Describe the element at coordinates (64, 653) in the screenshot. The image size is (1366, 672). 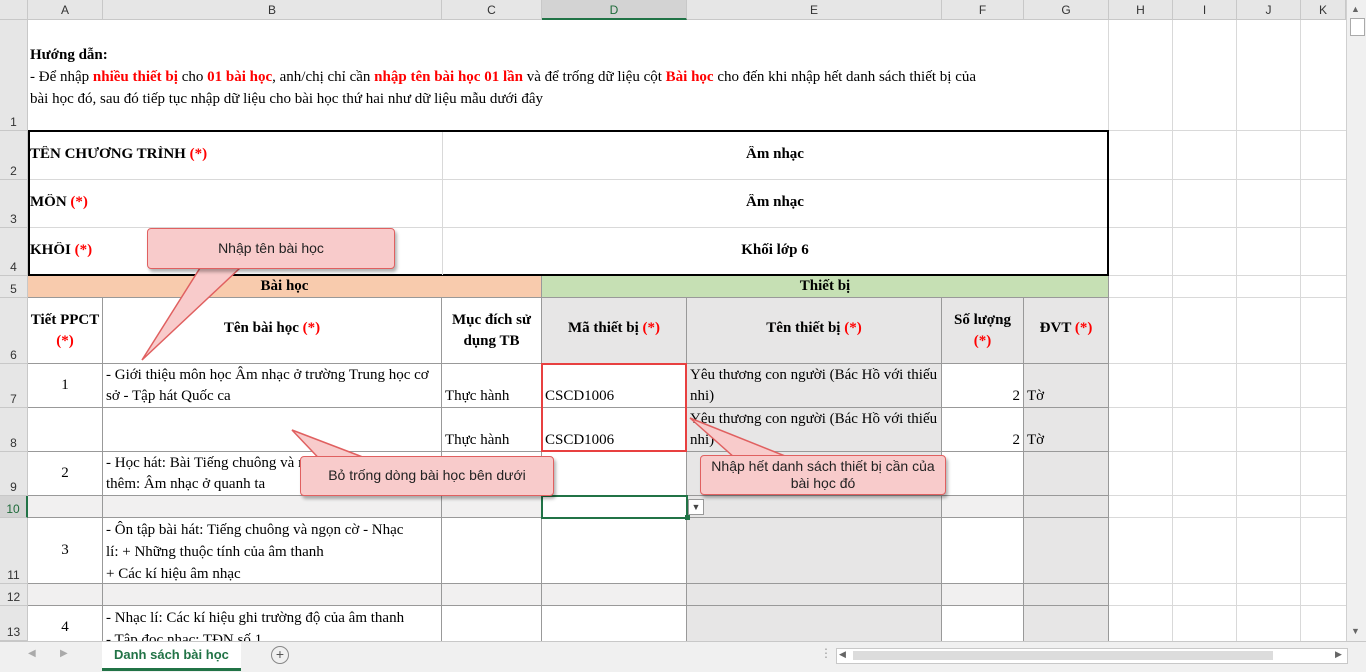
I see `tab-next-icon: ▶` at that location.